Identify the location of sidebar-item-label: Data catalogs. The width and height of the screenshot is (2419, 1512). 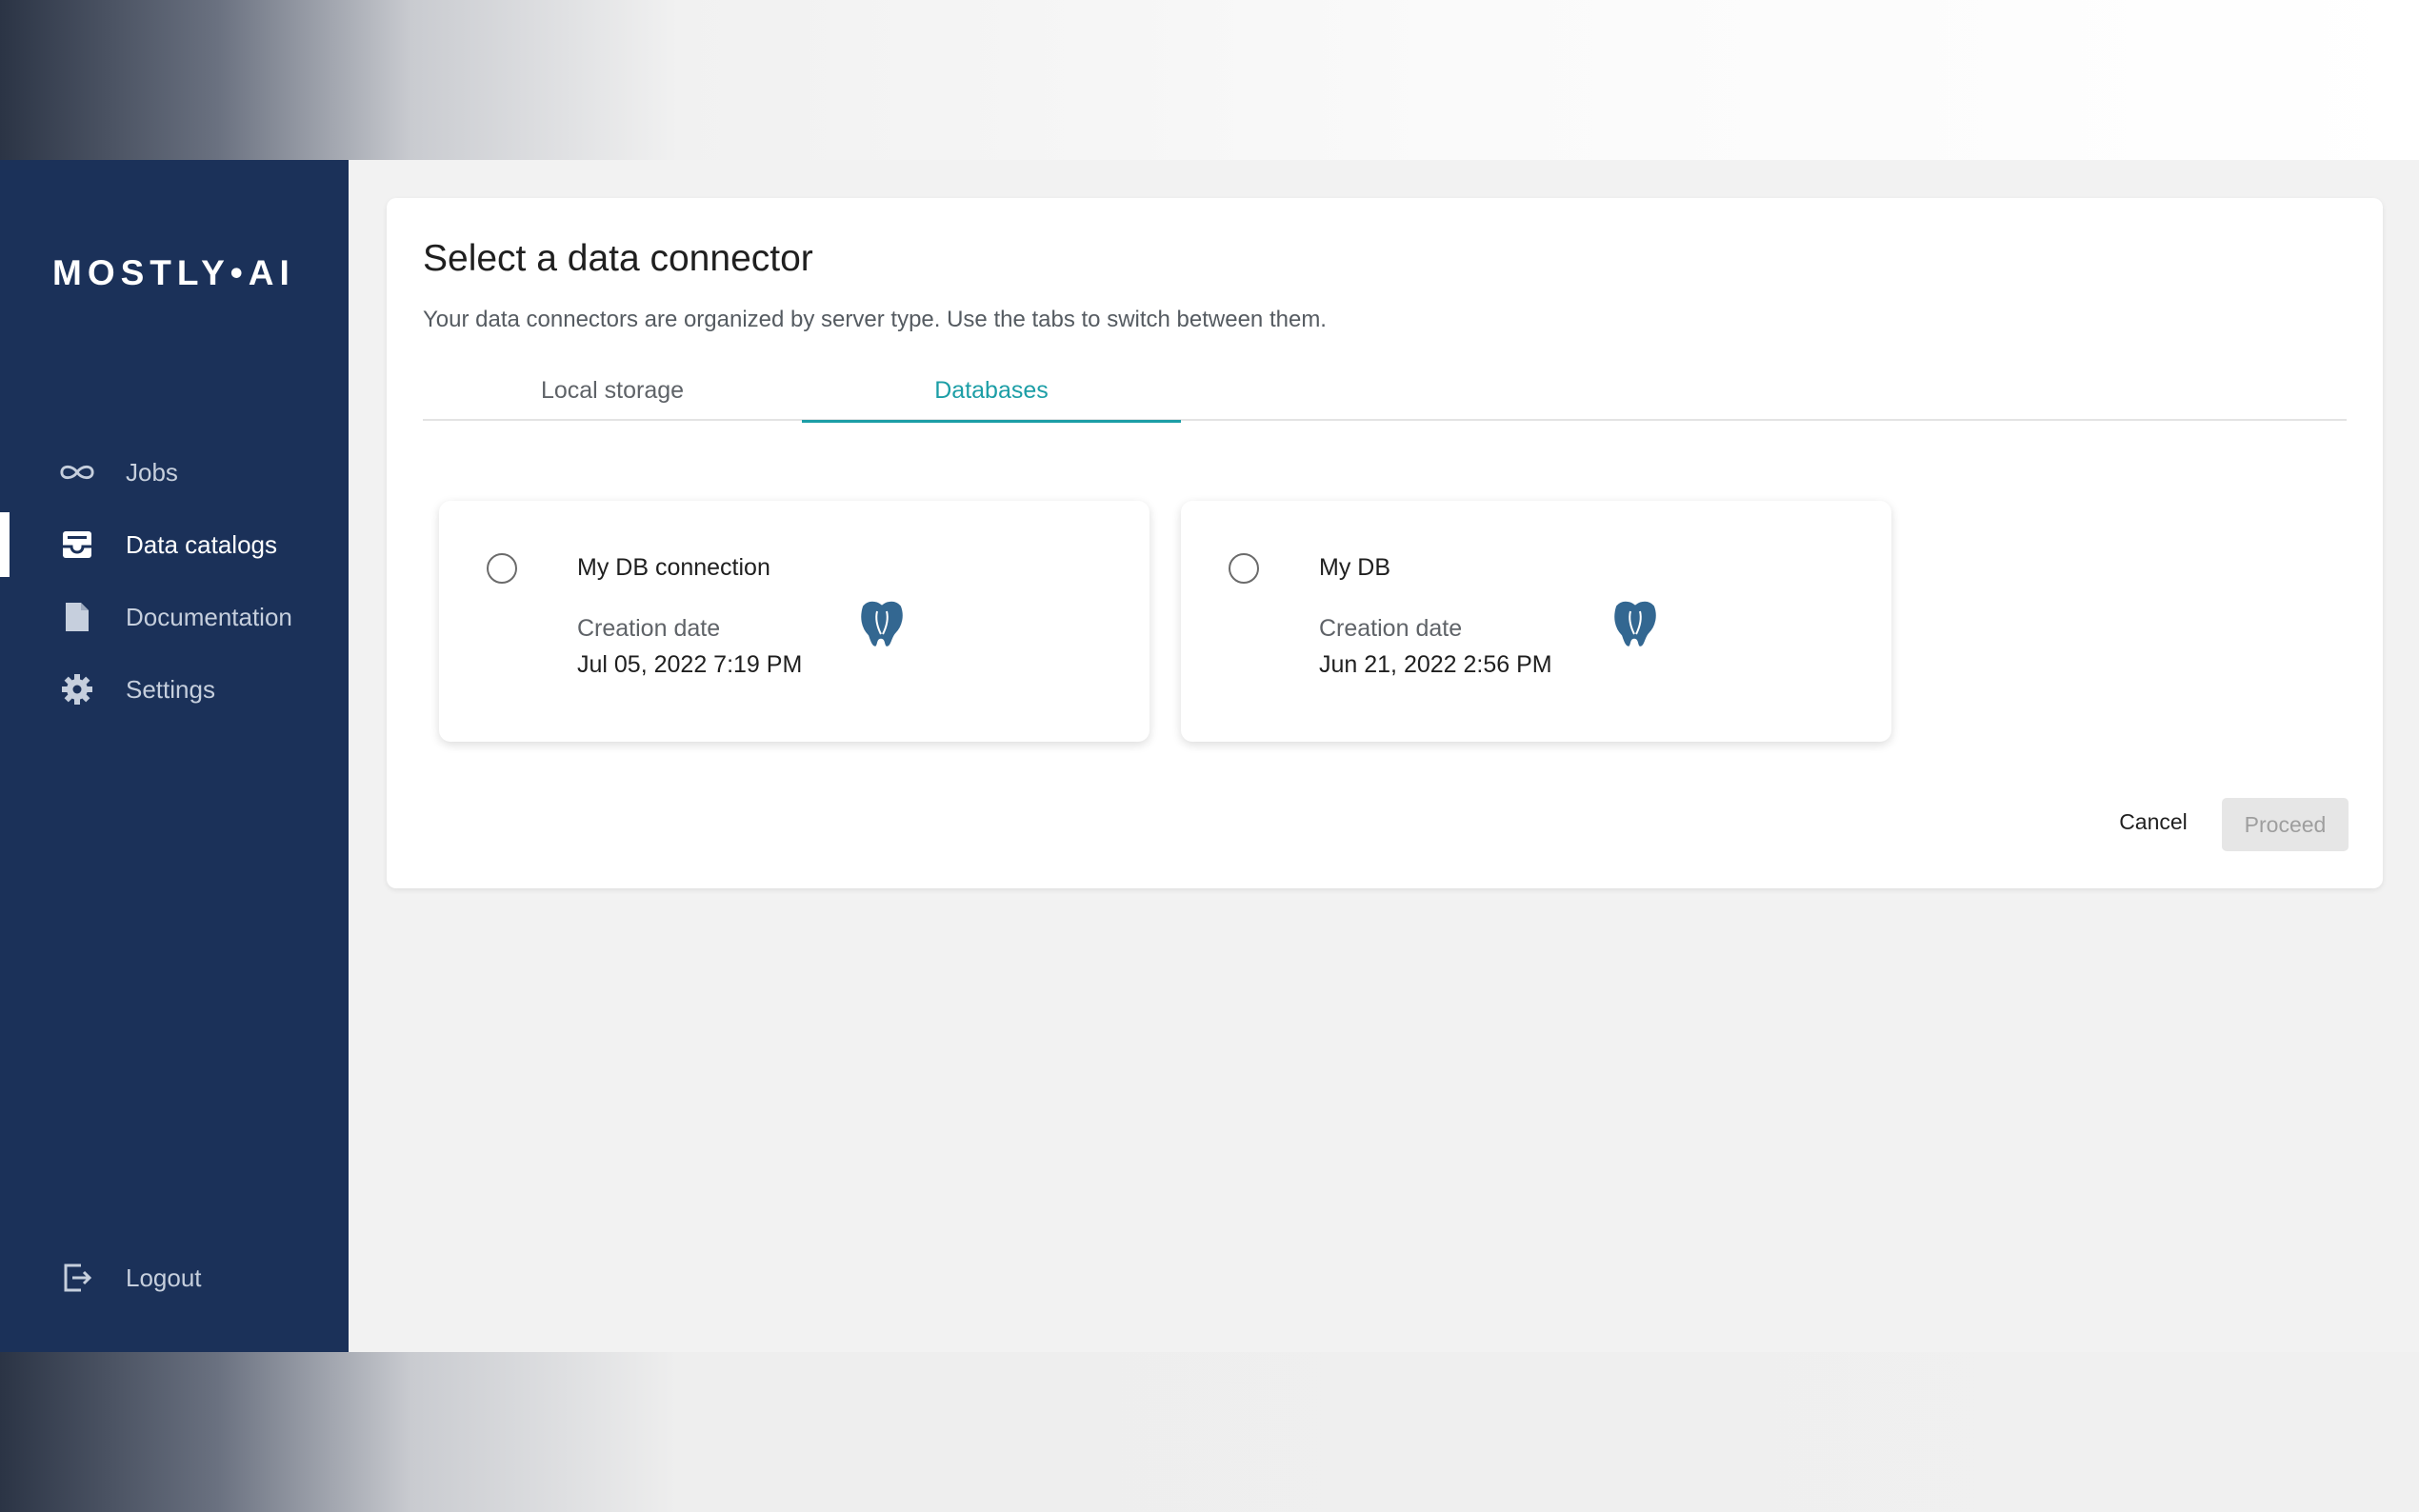
(201, 544).